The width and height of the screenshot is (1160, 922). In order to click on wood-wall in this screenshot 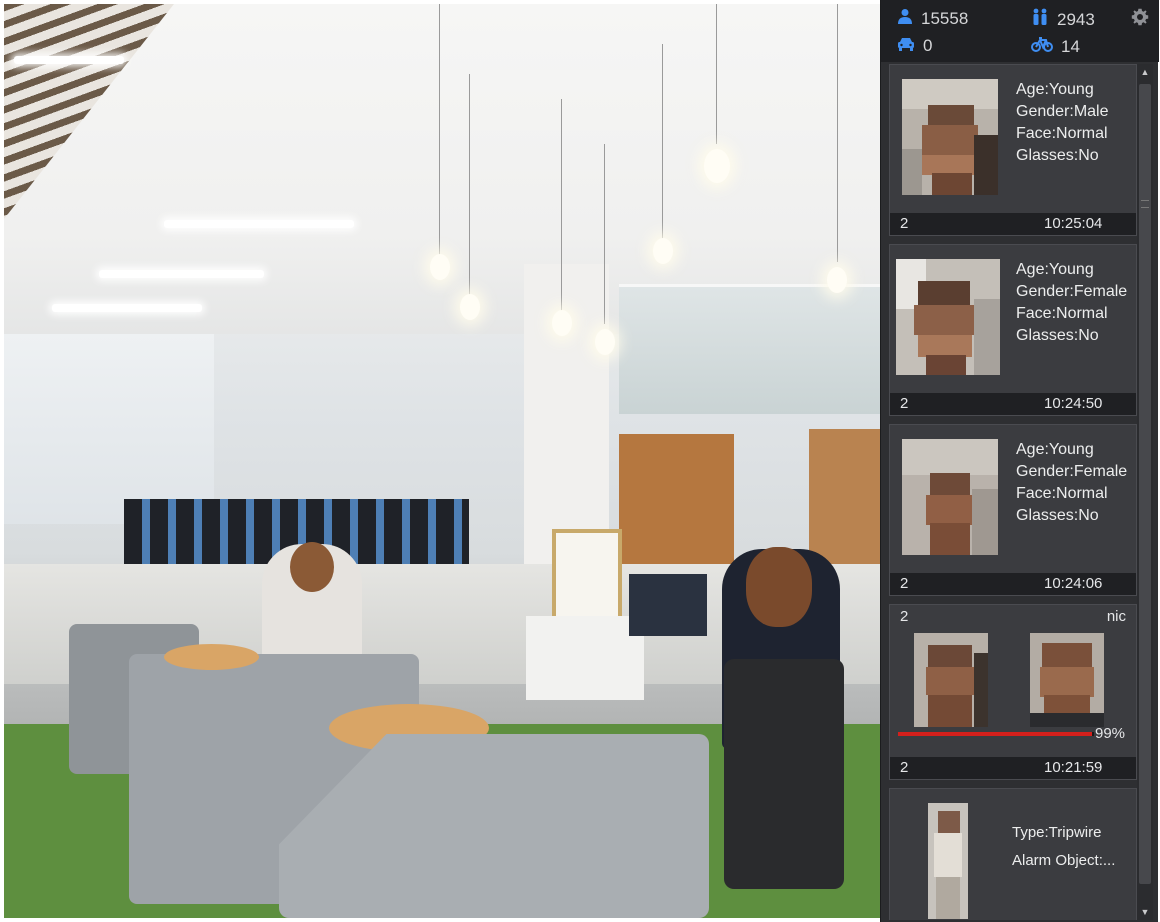, I will do `click(676, 509)`.